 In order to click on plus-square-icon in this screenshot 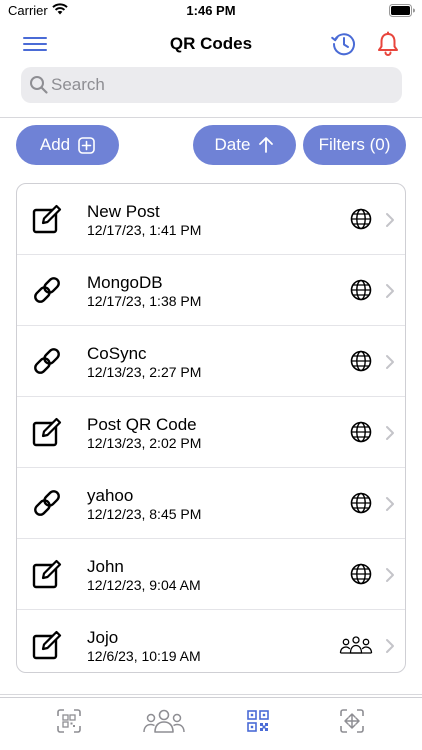, I will do `click(86, 145)`.